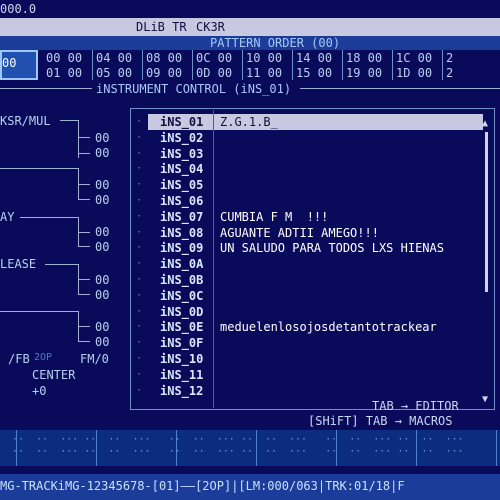 The image size is (500, 500). What do you see at coordinates (102, 280) in the screenshot?
I see `value-7: 00` at bounding box center [102, 280].